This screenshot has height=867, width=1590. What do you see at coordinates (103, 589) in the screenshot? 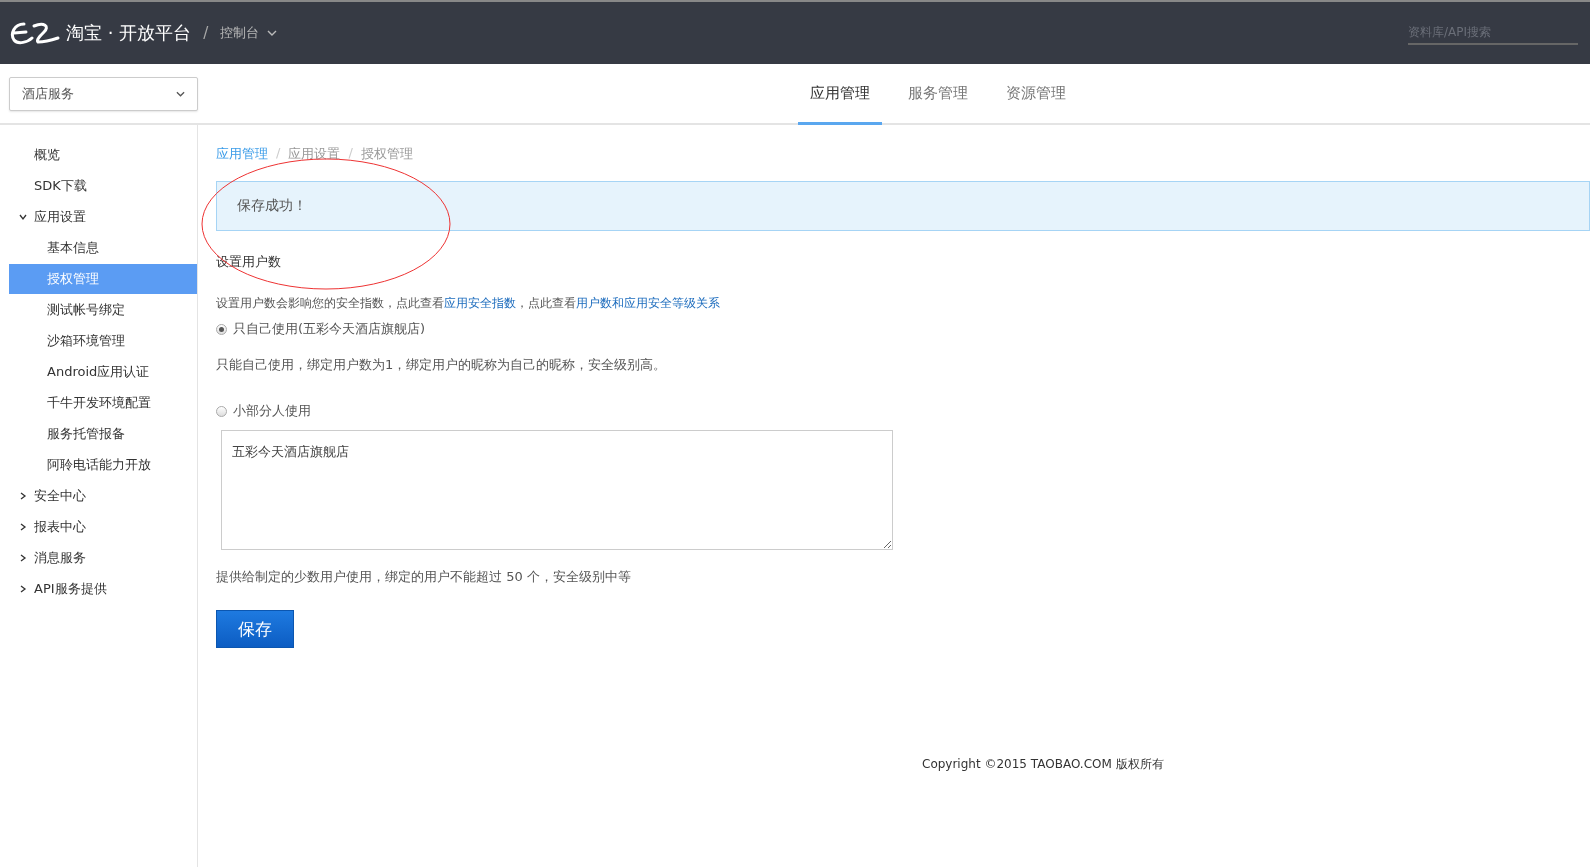
I see `sidebar-item: API服务提供` at bounding box center [103, 589].